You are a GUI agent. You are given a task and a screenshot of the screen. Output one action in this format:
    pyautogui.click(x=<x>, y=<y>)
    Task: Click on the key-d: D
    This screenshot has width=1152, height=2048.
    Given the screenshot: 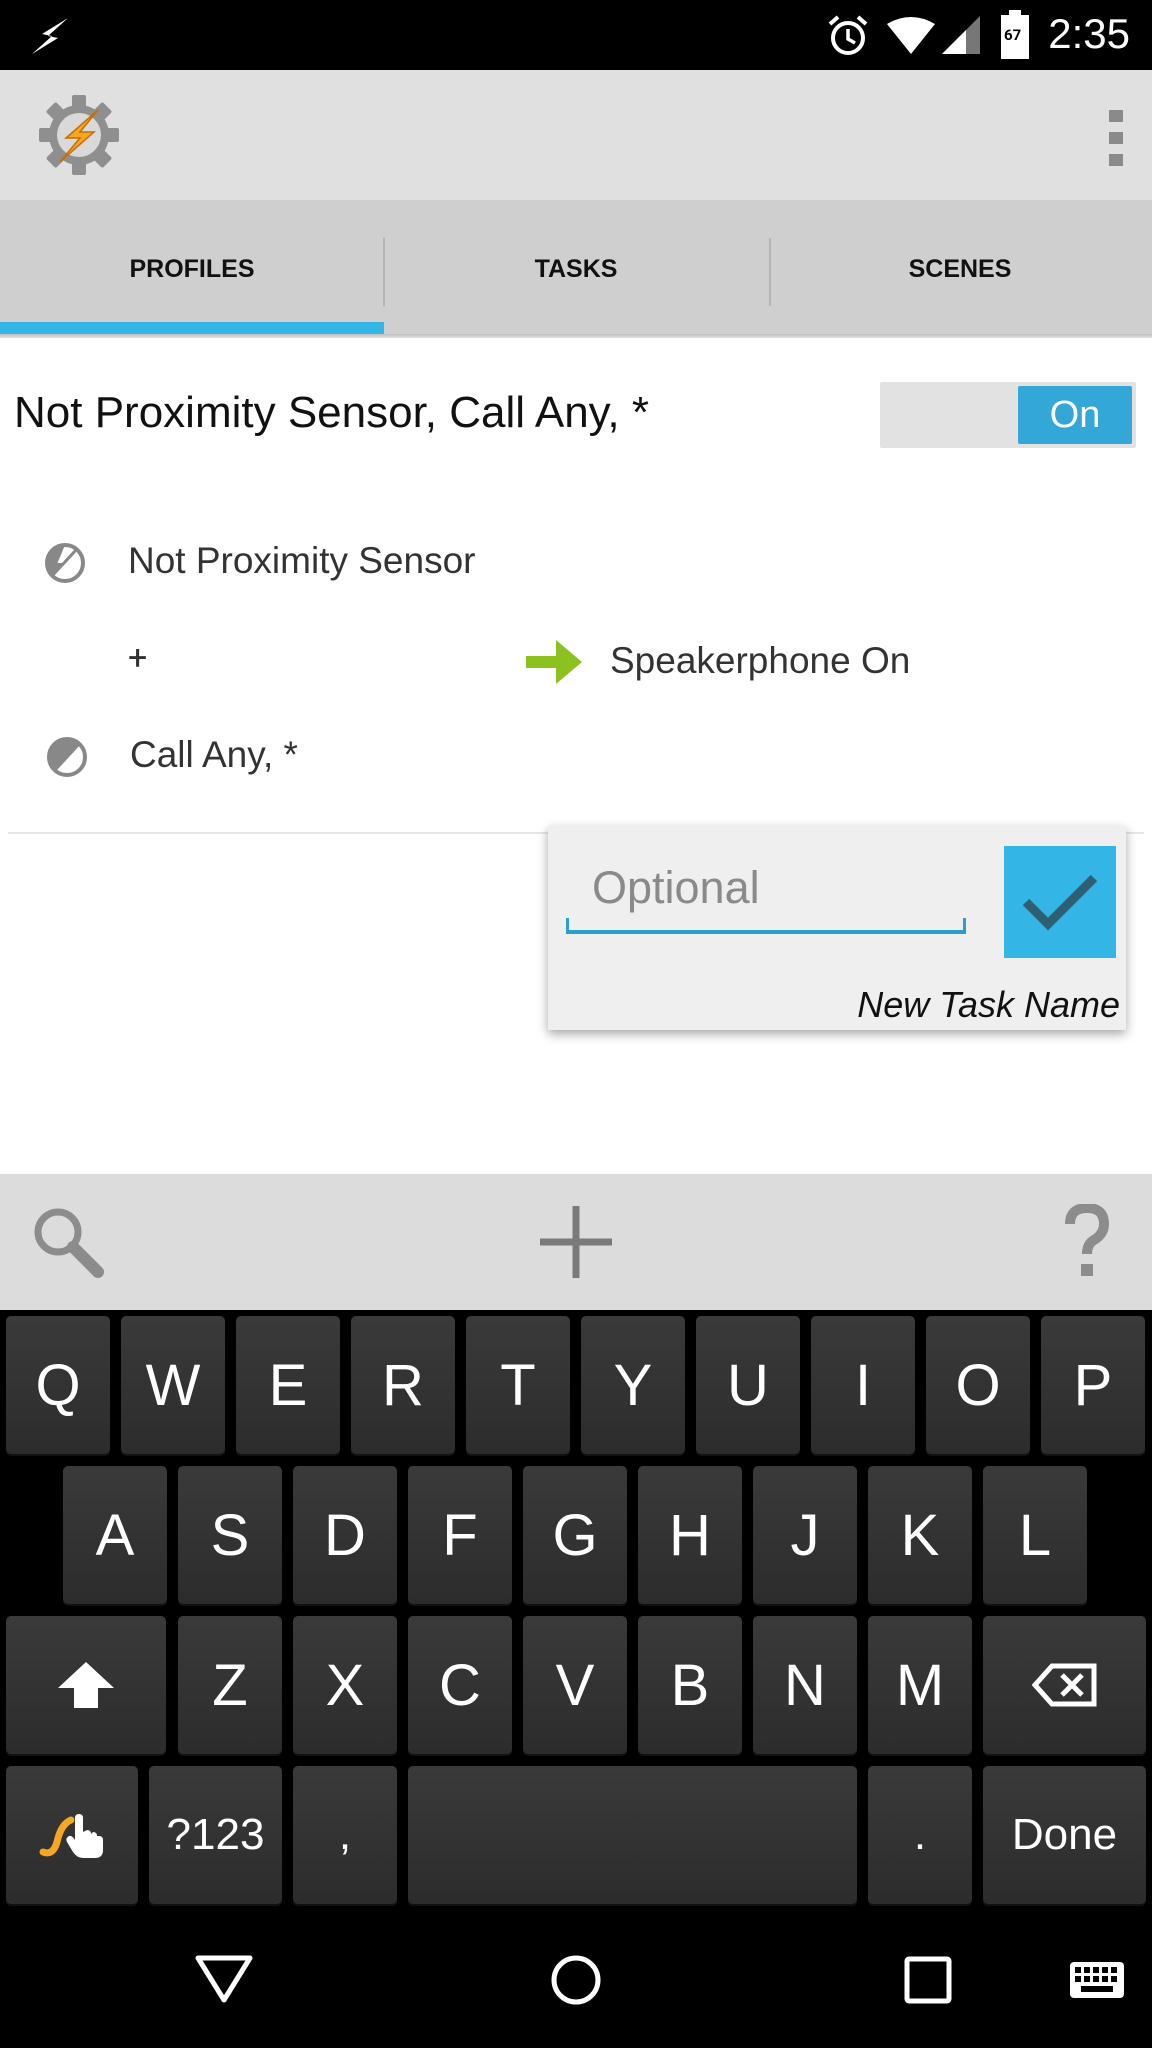 What is the action you would take?
    pyautogui.click(x=345, y=1535)
    